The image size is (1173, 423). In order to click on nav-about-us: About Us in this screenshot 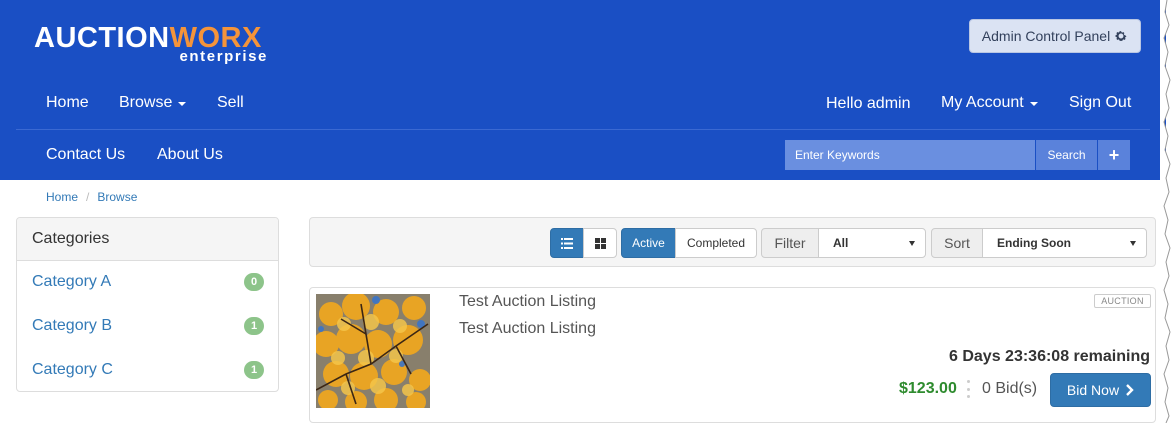, I will do `click(190, 155)`.